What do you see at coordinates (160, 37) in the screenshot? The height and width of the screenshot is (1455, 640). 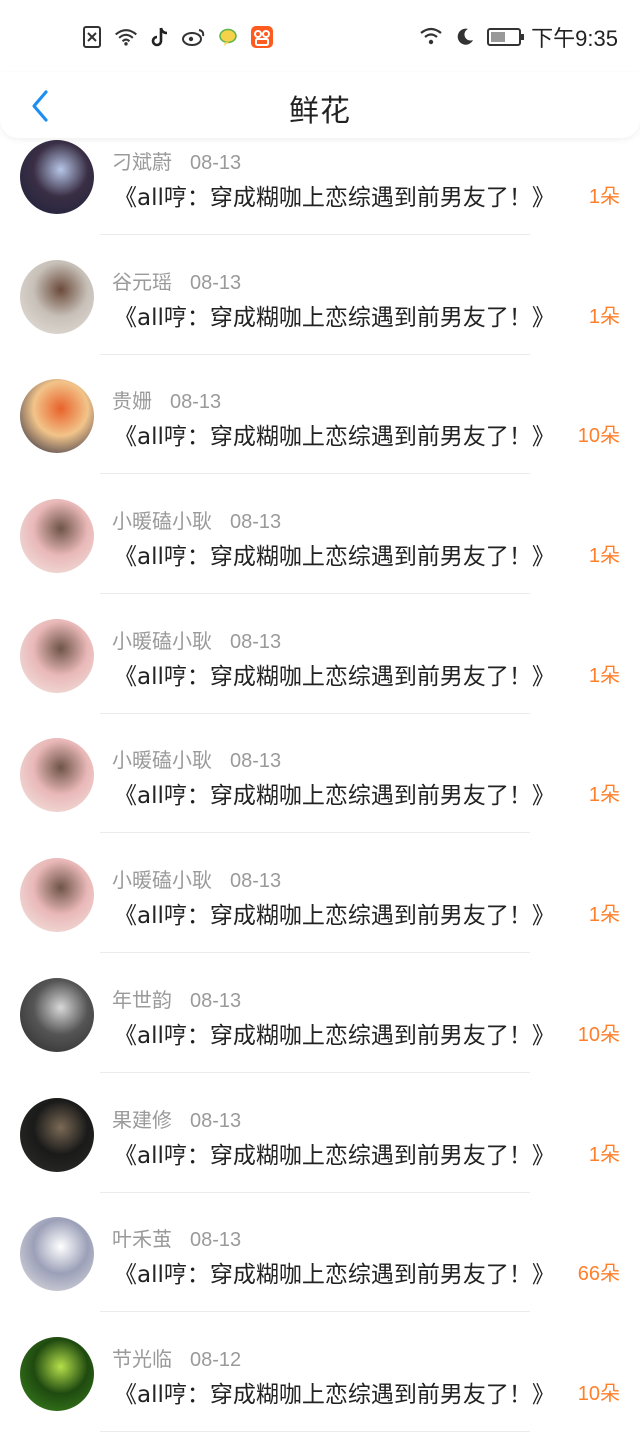 I see `tiktok-icon` at bounding box center [160, 37].